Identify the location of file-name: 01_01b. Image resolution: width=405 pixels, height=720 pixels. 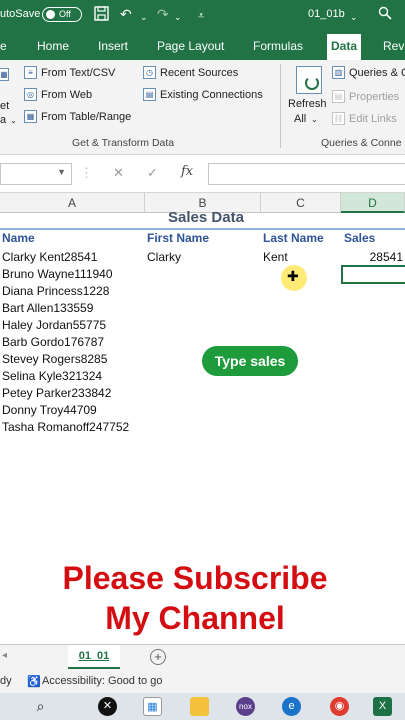
(326, 14).